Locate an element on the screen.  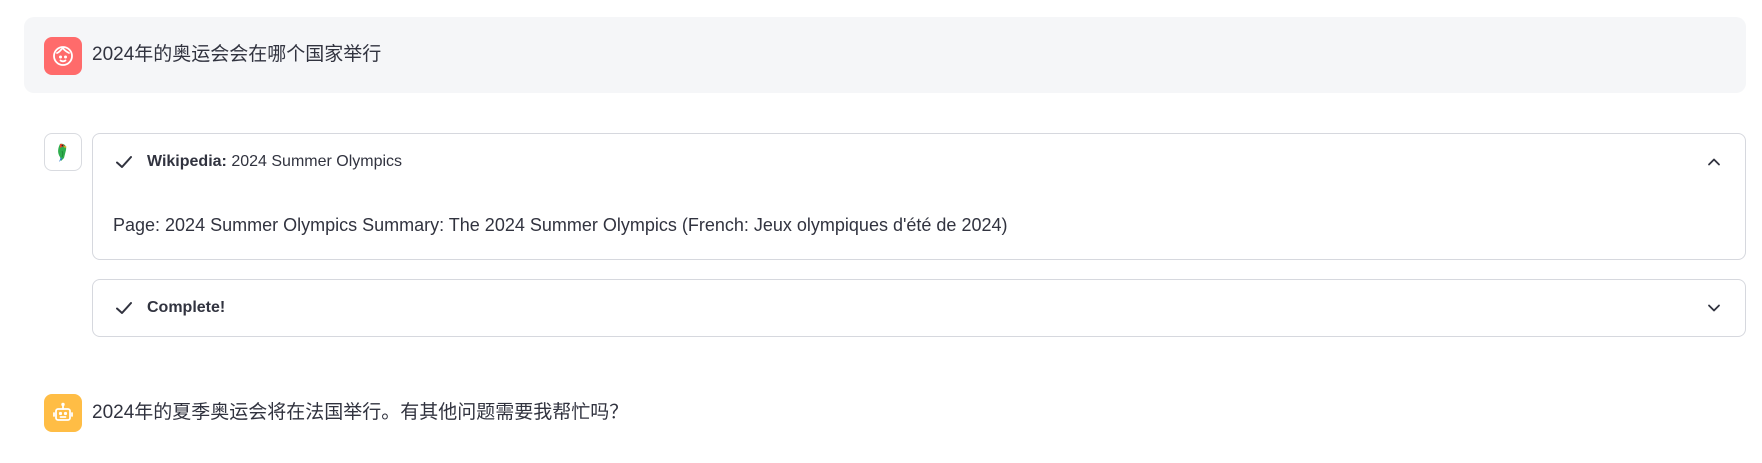
chevron-down-icon is located at coordinates (1714, 308).